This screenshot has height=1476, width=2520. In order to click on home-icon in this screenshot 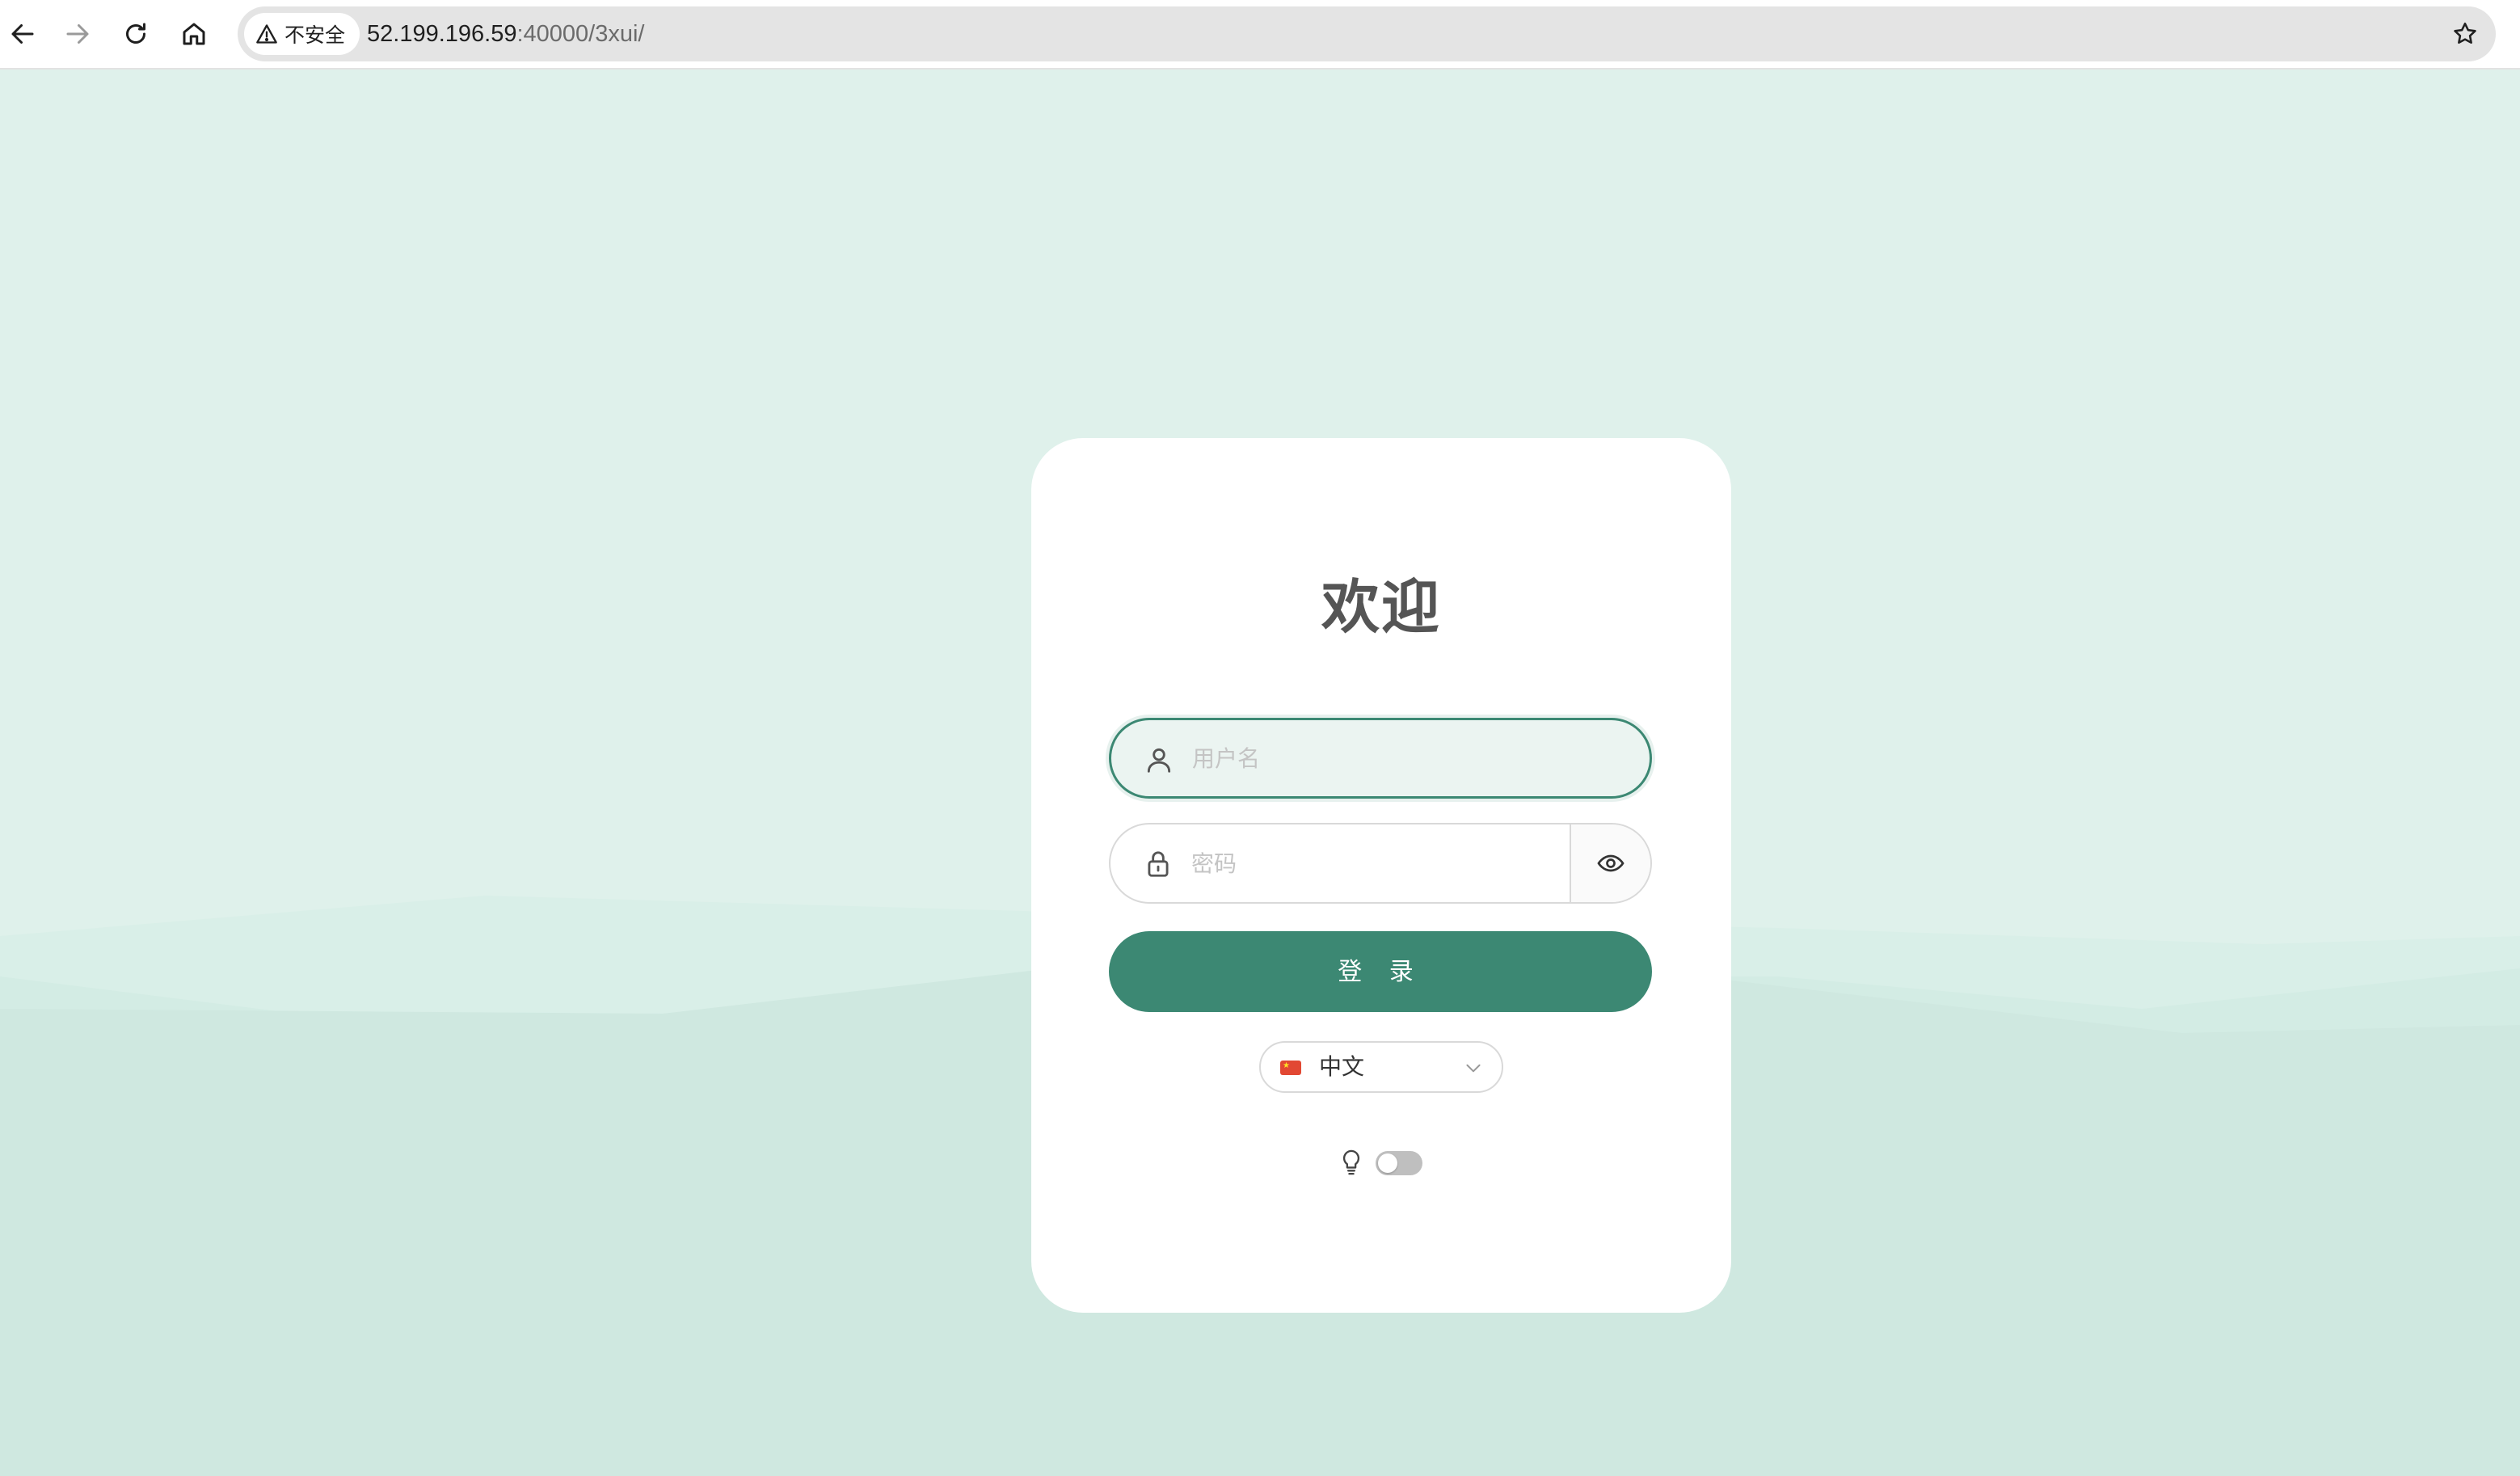, I will do `click(194, 34)`.